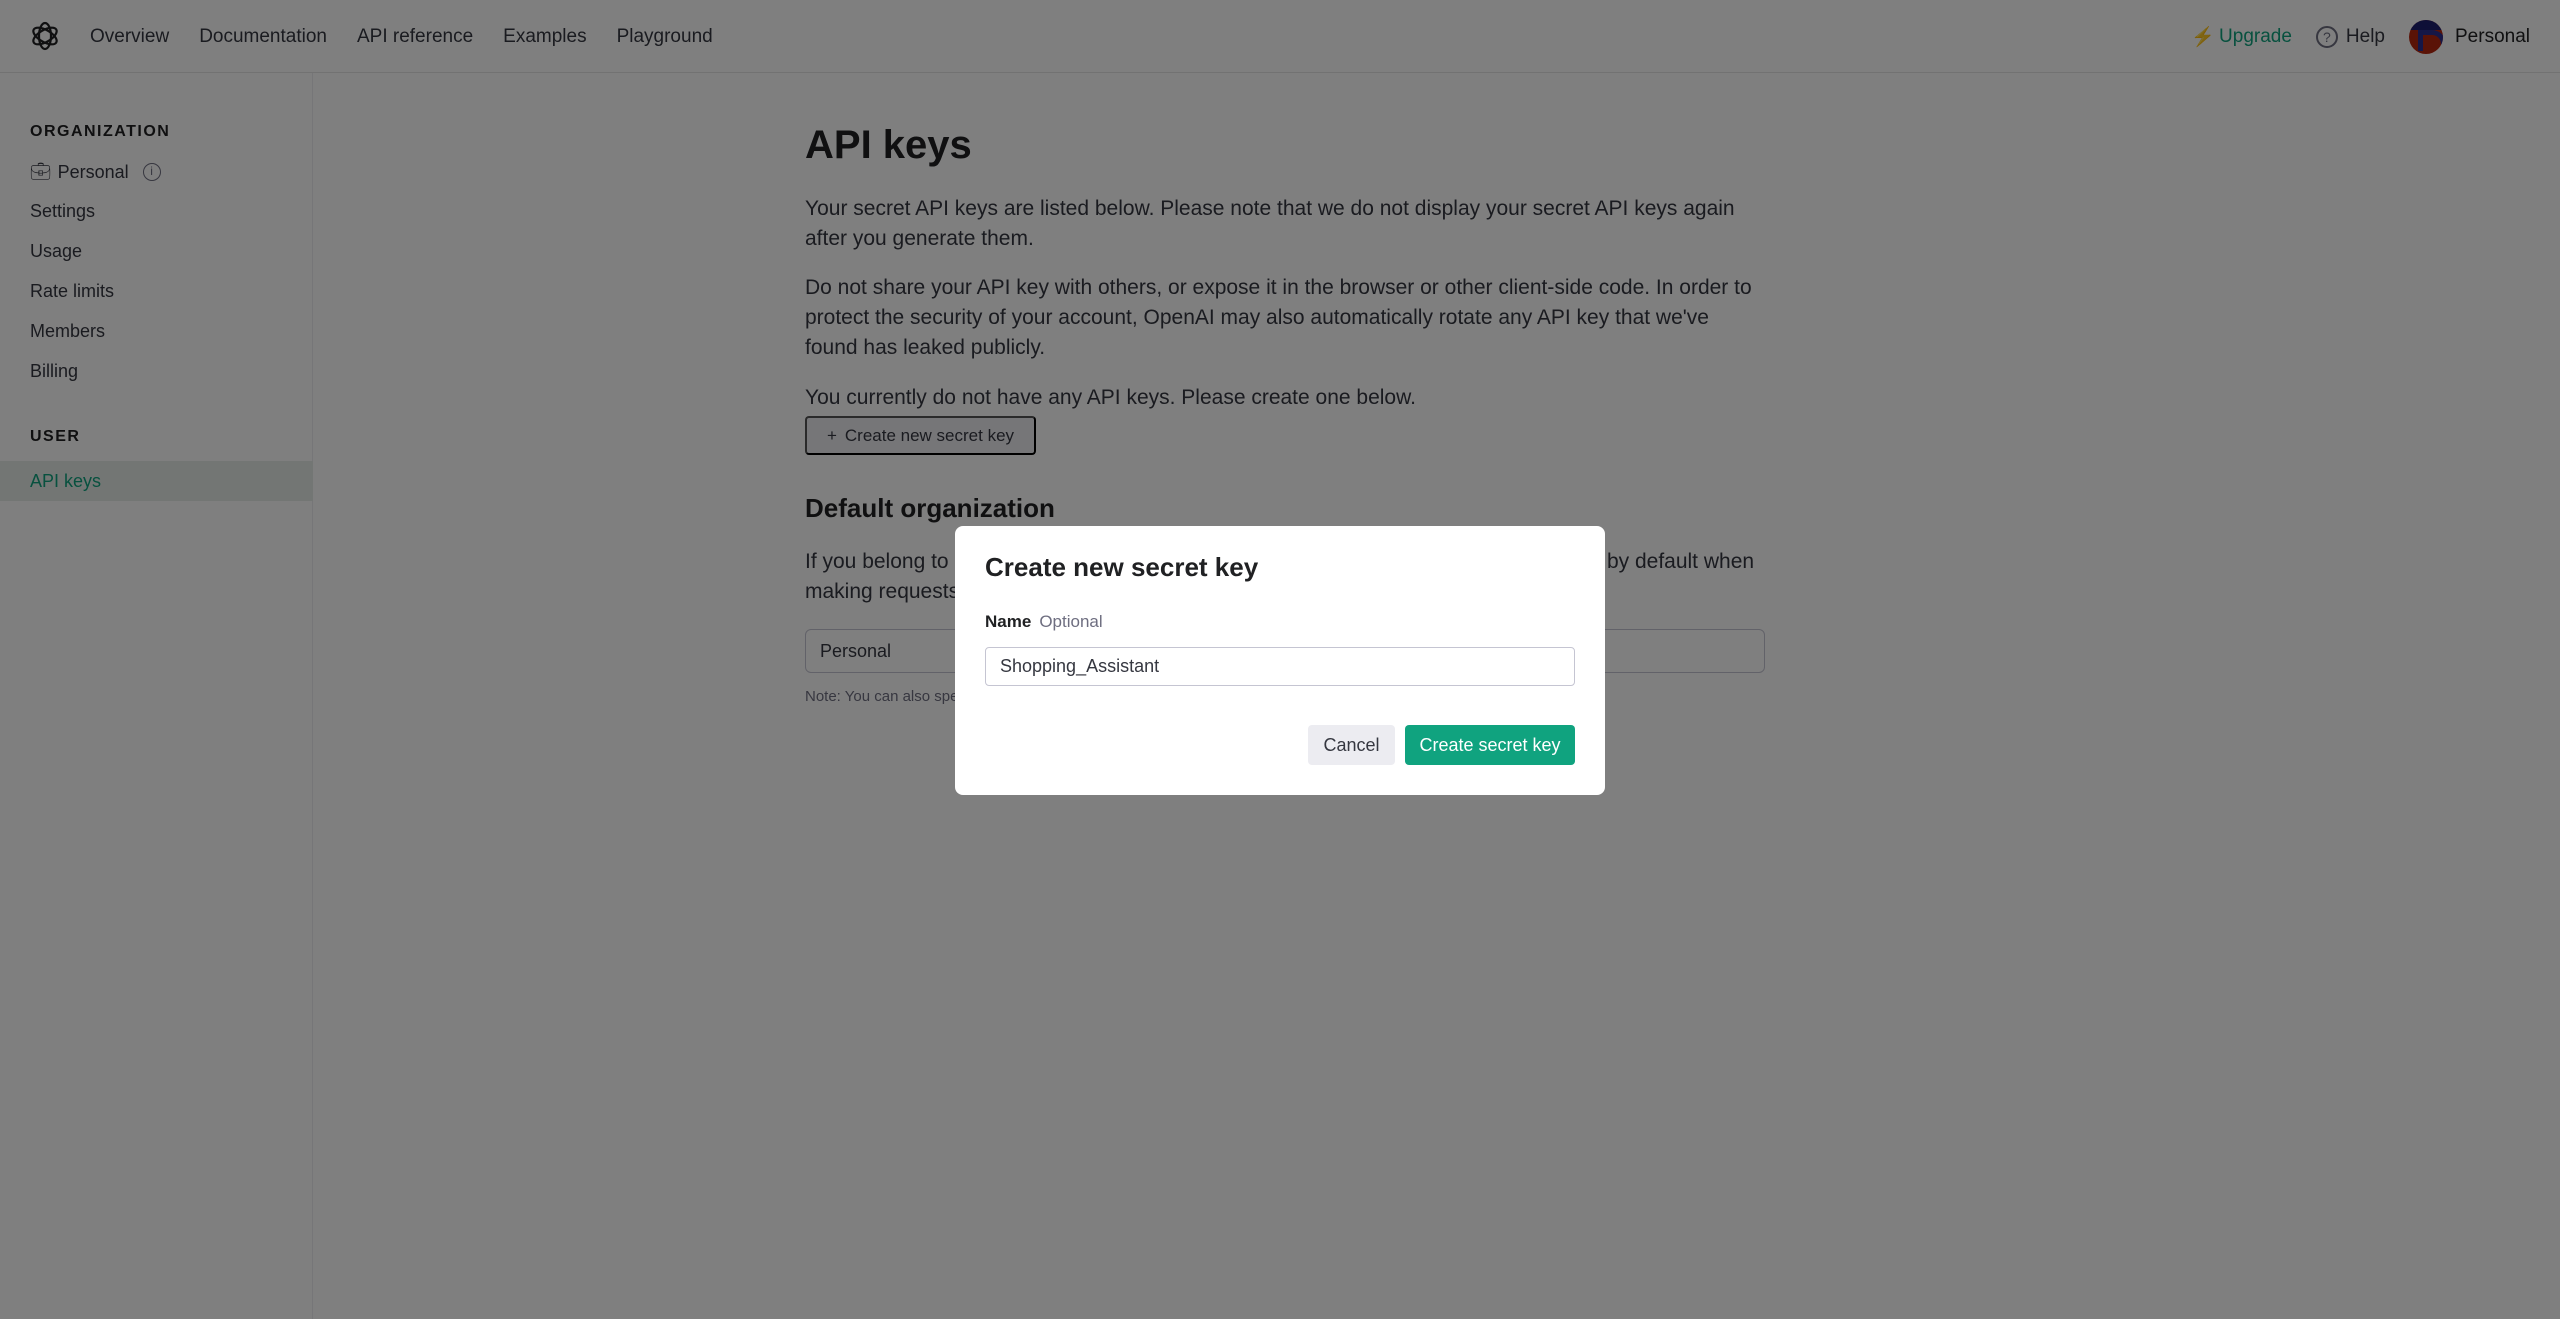 The width and height of the screenshot is (2560, 1319). What do you see at coordinates (1122, 567) in the screenshot?
I see `dialog-title: Create new secret key` at bounding box center [1122, 567].